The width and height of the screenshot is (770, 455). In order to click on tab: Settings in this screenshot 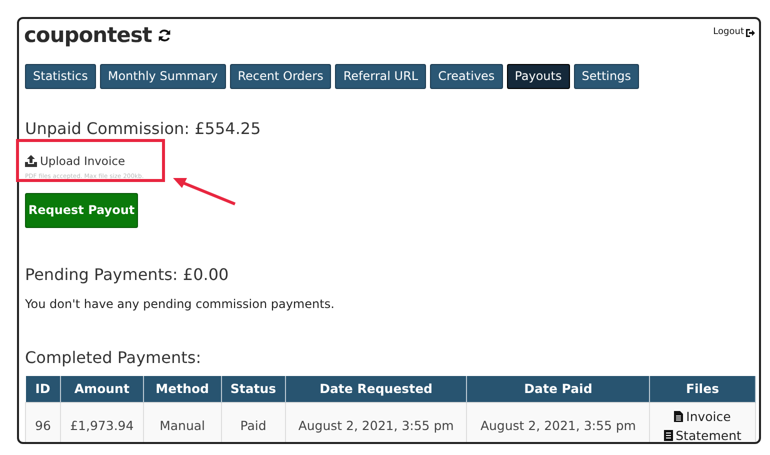, I will do `click(606, 76)`.